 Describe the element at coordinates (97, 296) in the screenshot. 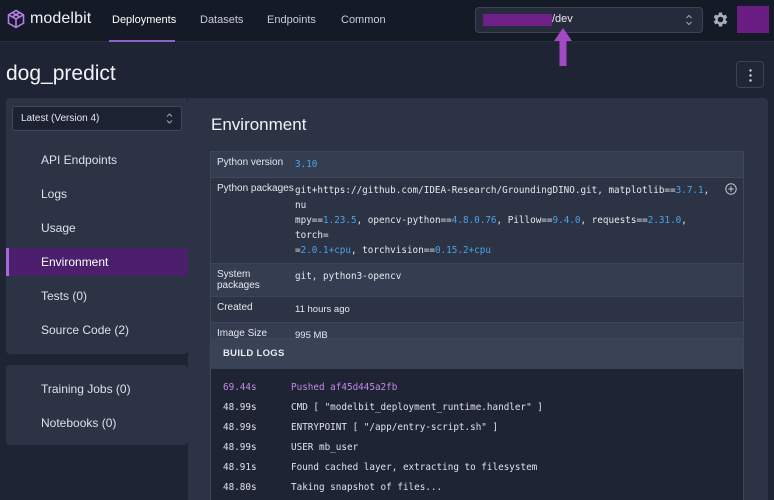

I see `sidebar-item-tests: Tests (0)` at that location.